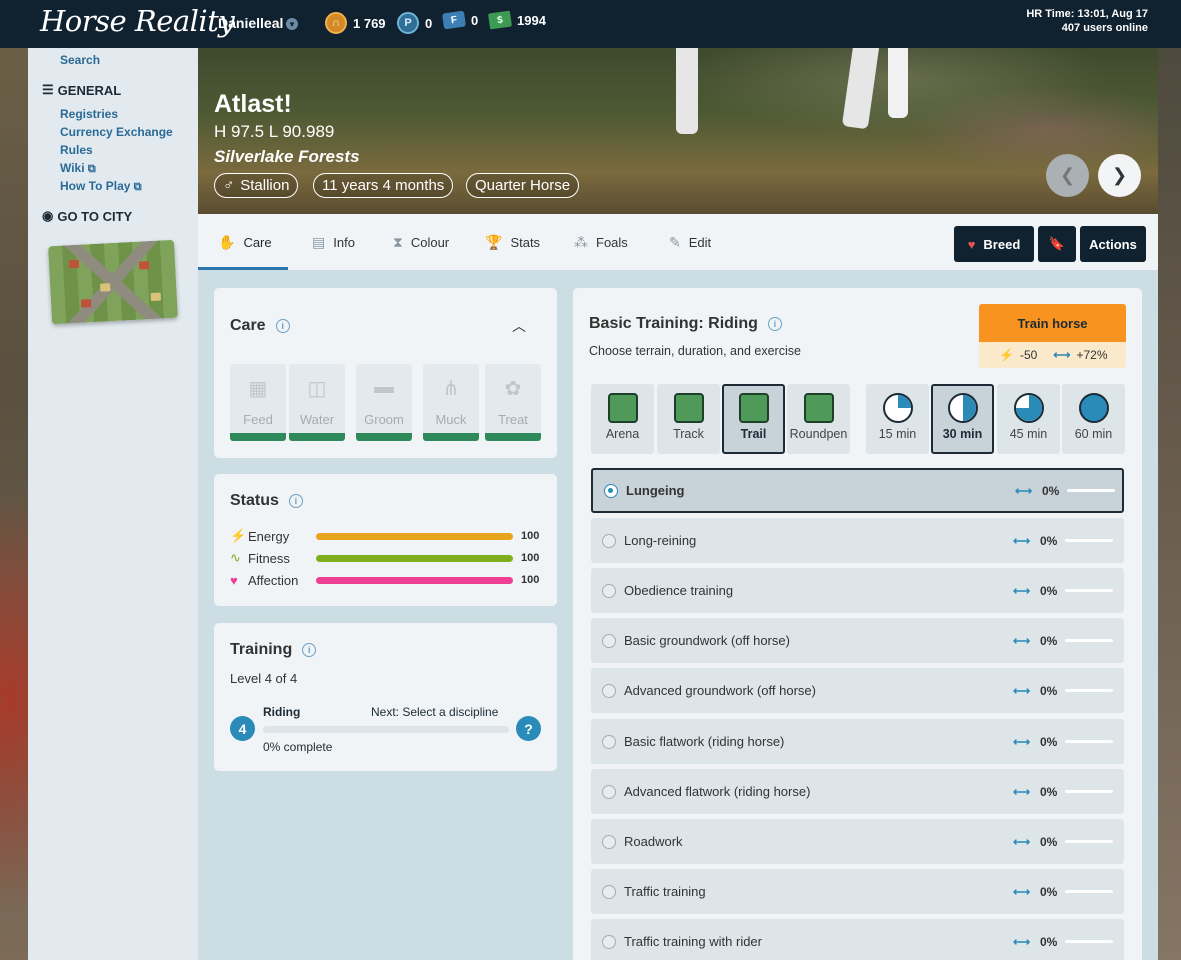 The height and width of the screenshot is (960, 1181). I want to click on breed-button: ♥ Breed, so click(994, 244).